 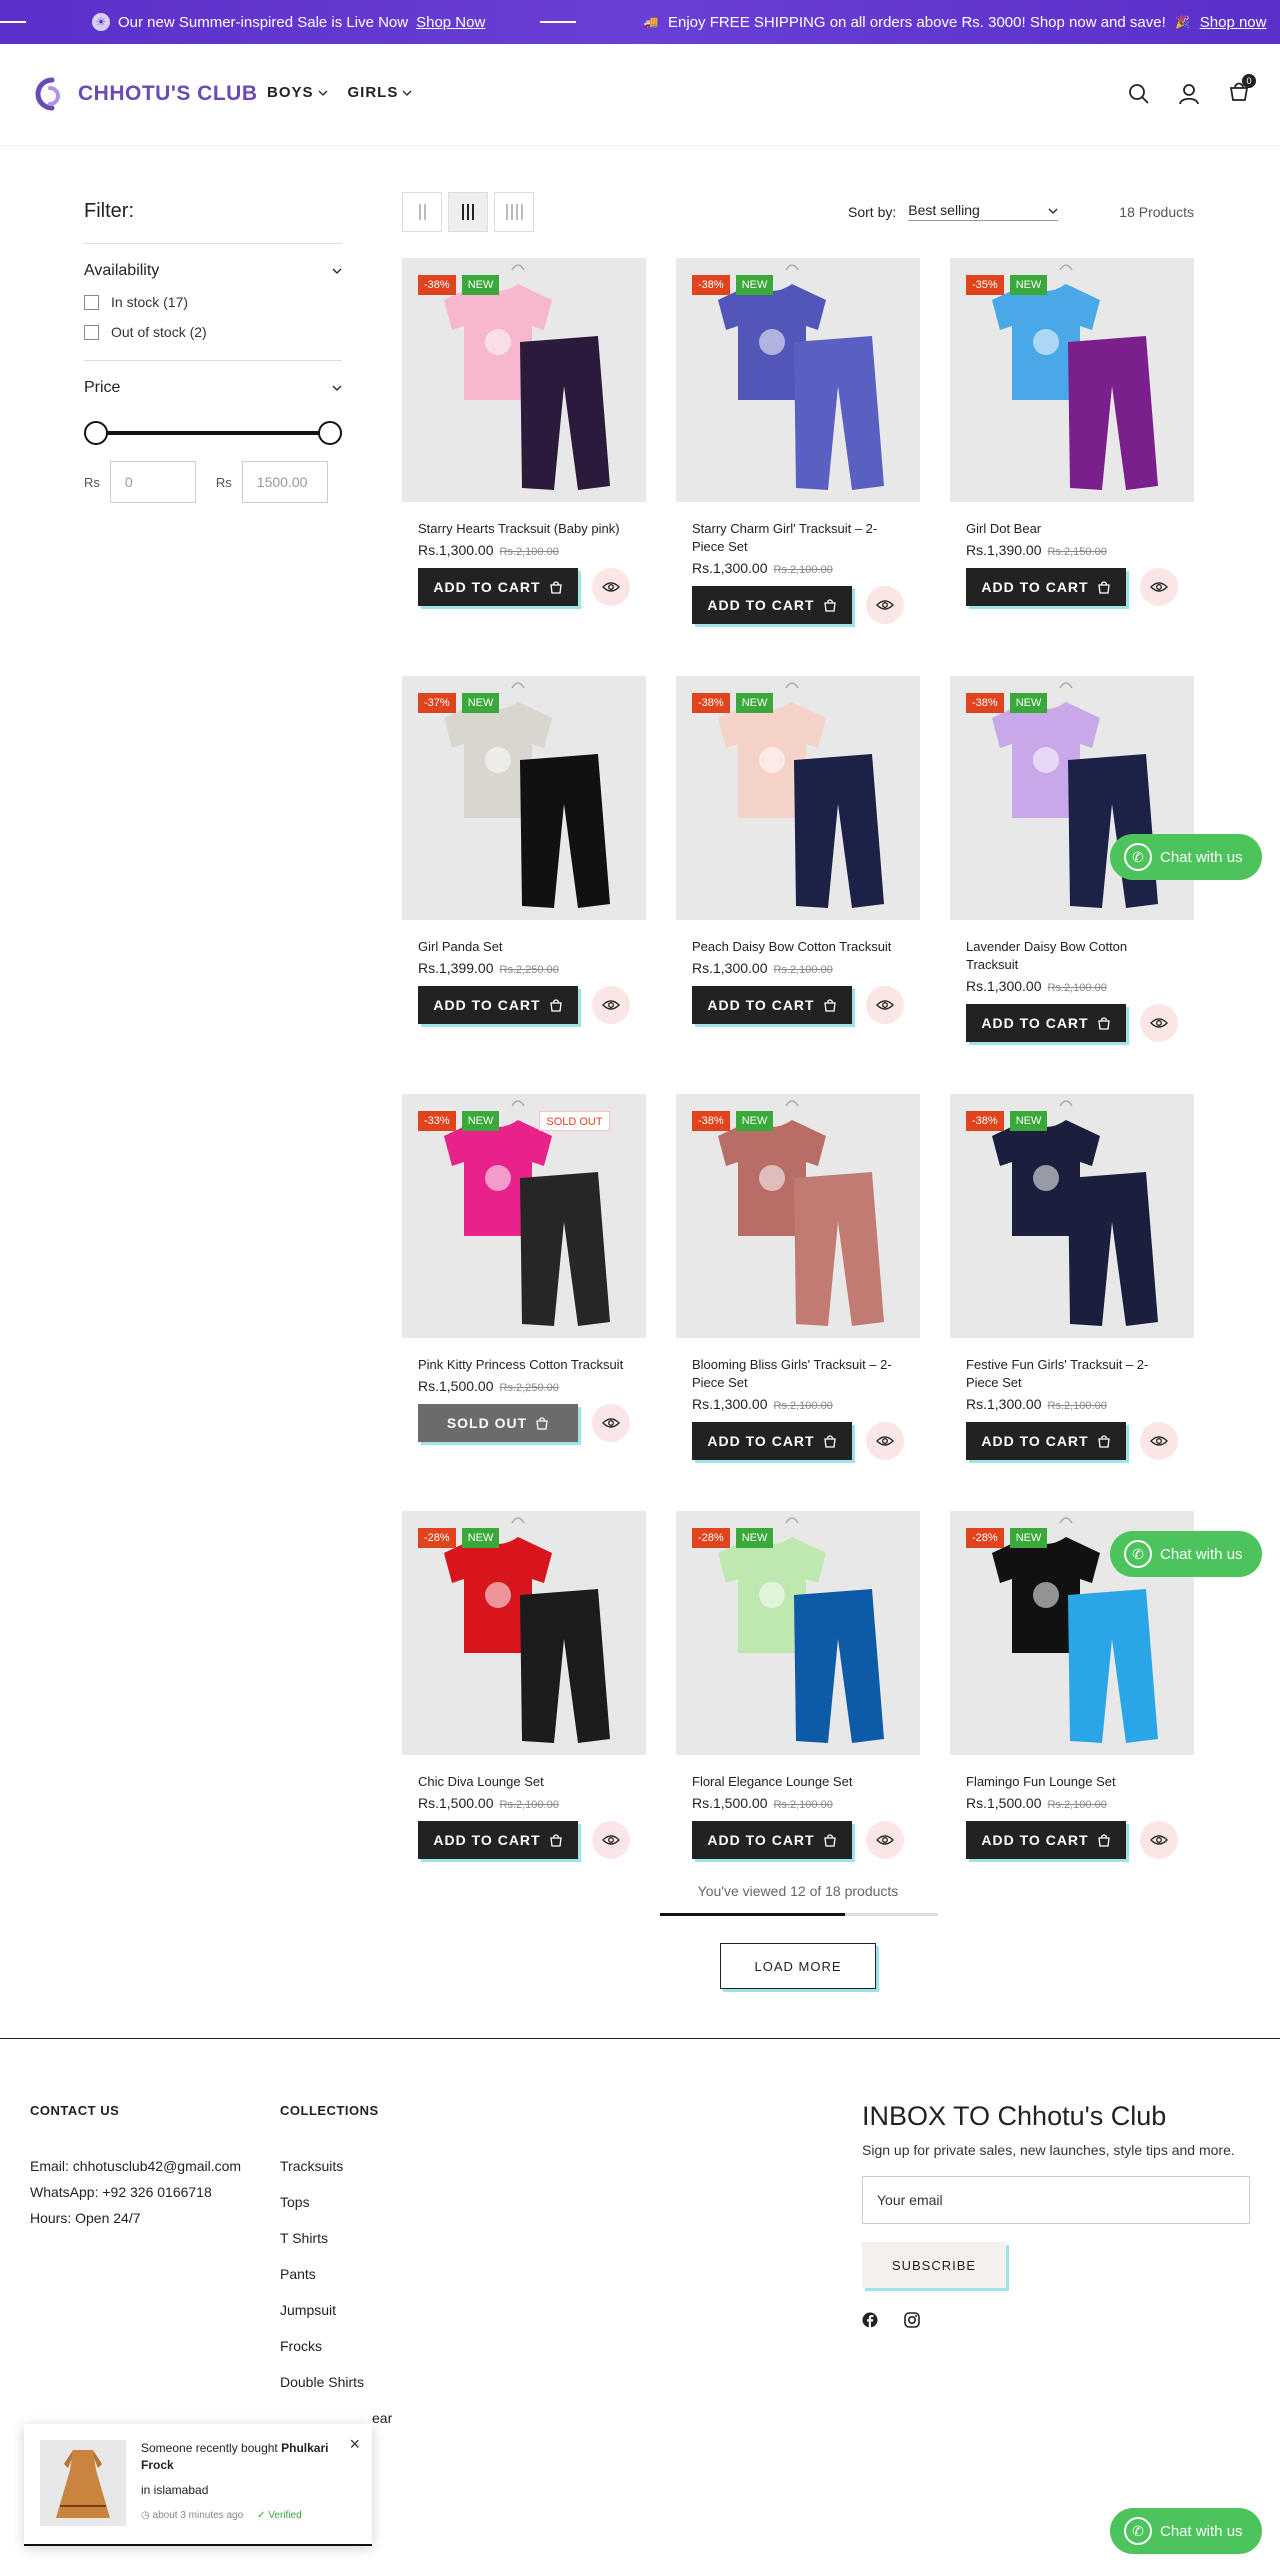 I want to click on shop-now-link-2: Shop now, so click(x=1233, y=22).